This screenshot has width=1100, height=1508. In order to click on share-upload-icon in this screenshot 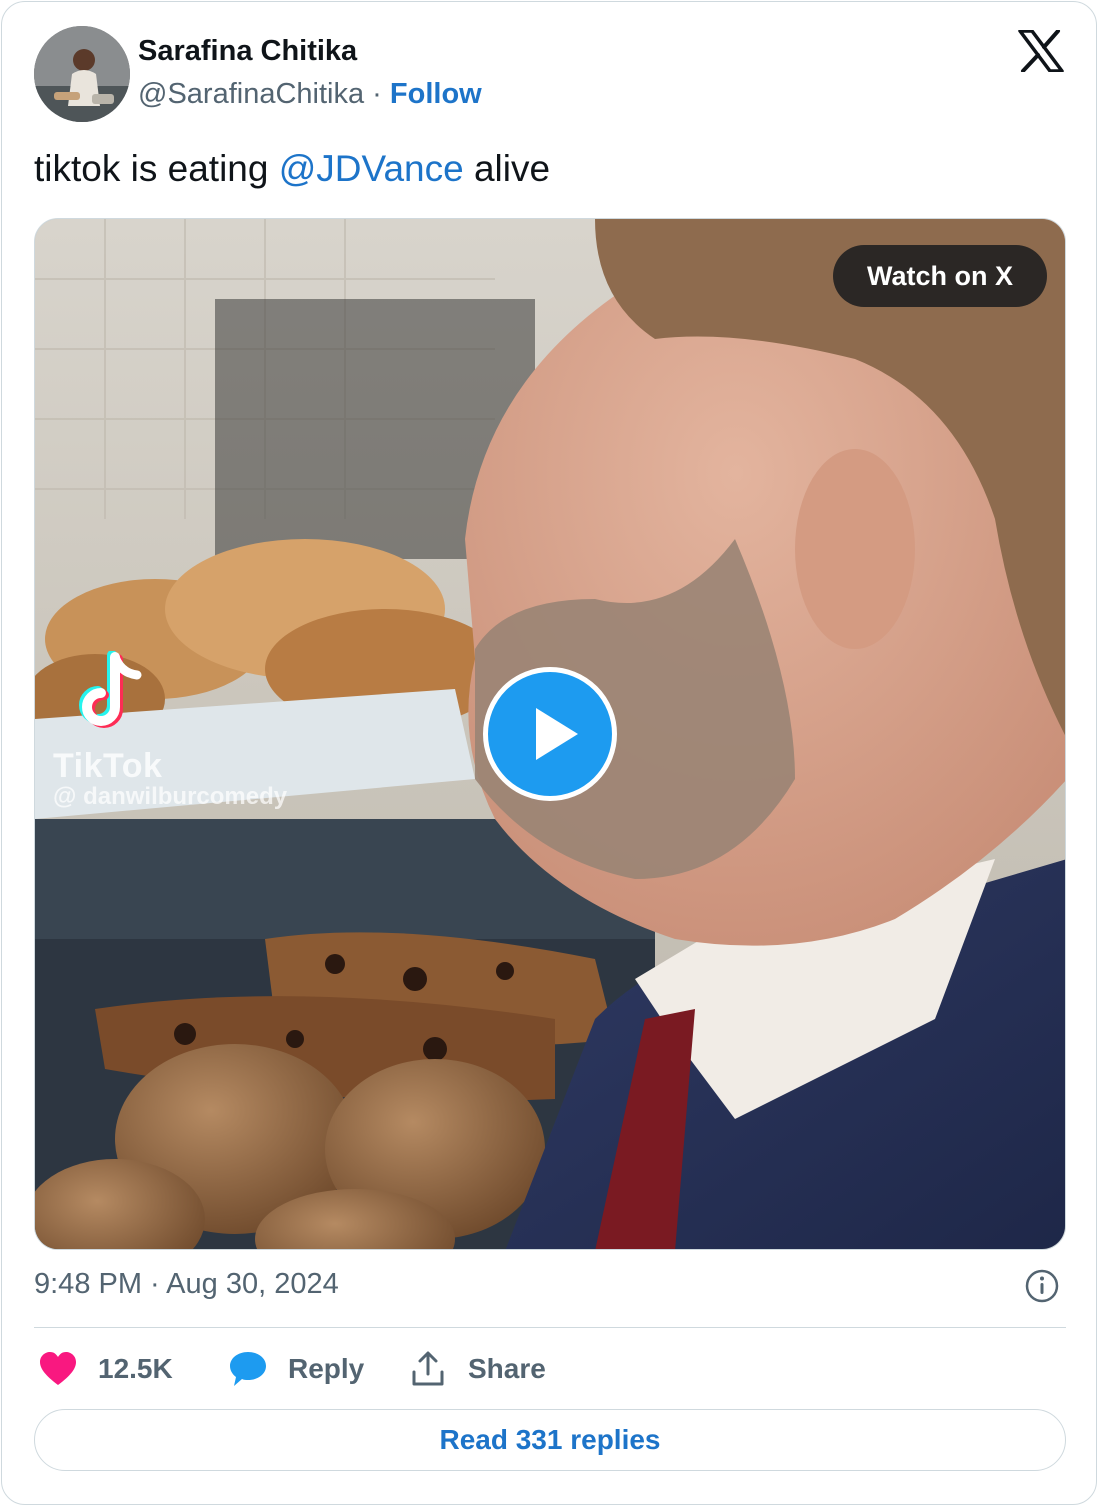, I will do `click(428, 1368)`.